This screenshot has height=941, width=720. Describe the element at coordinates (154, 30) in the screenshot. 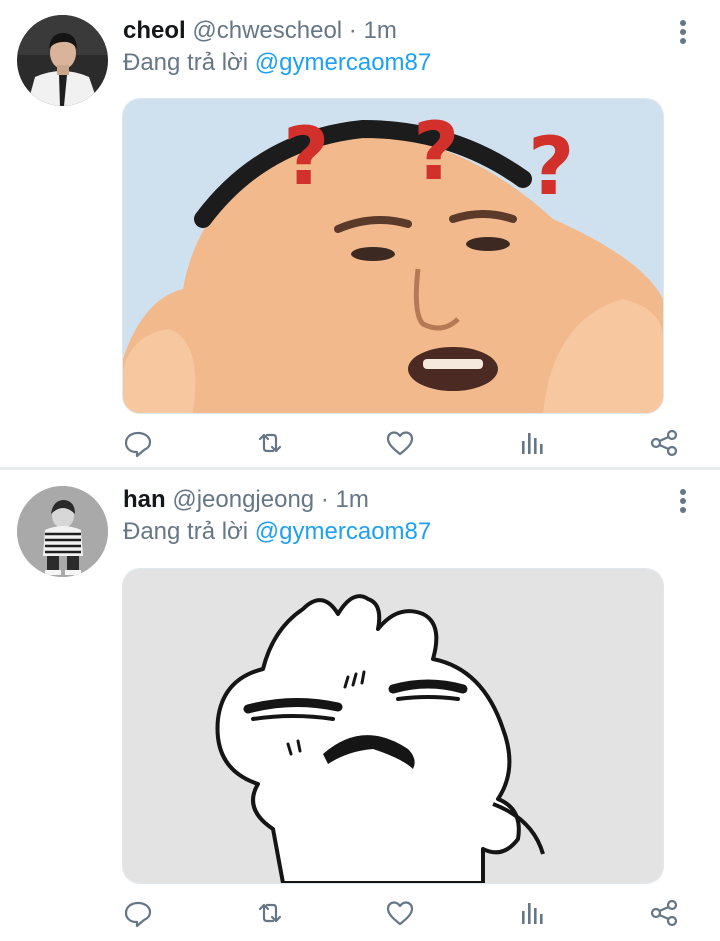

I see `author-name: cheol` at that location.